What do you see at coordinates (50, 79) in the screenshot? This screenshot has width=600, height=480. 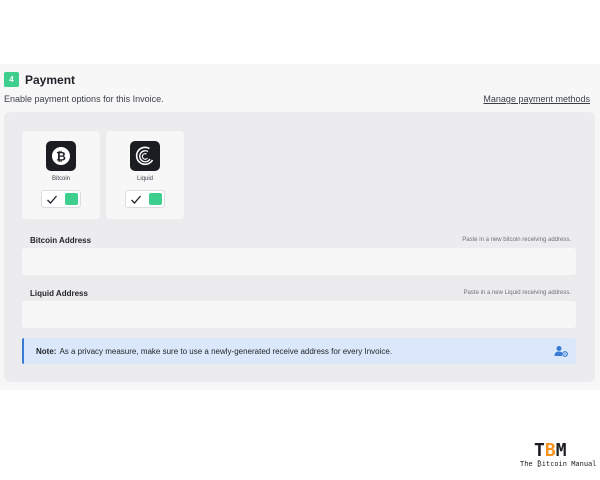 I see `section-title: Payment` at bounding box center [50, 79].